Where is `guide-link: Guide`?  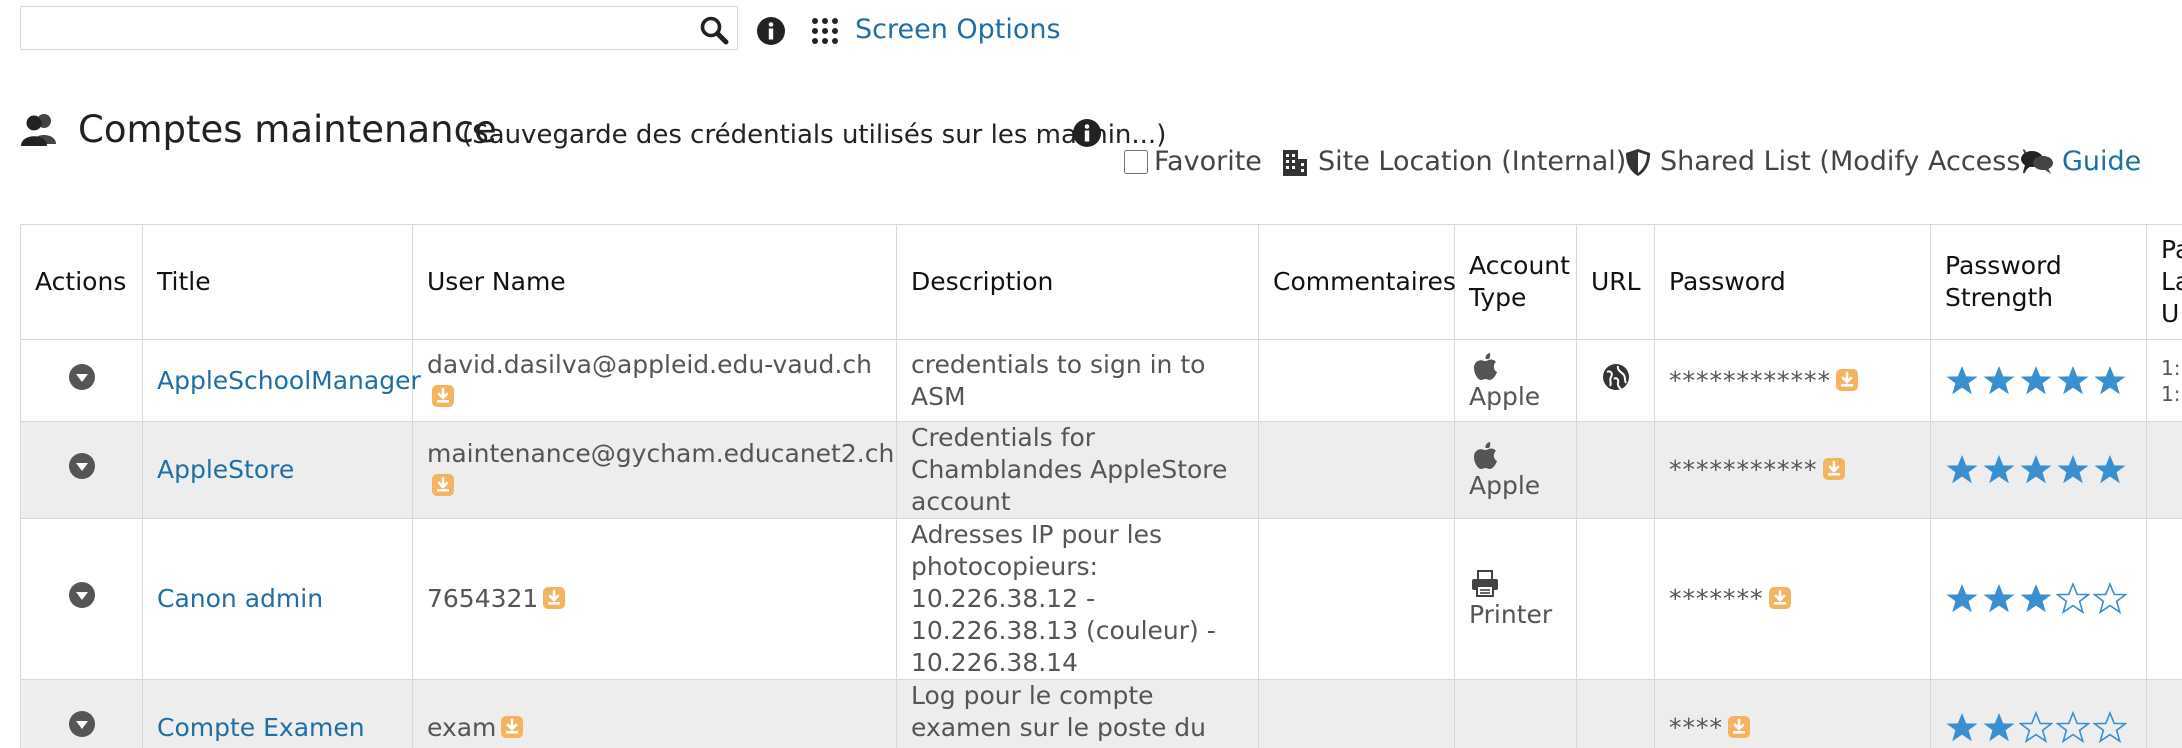 guide-link: Guide is located at coordinates (2101, 161).